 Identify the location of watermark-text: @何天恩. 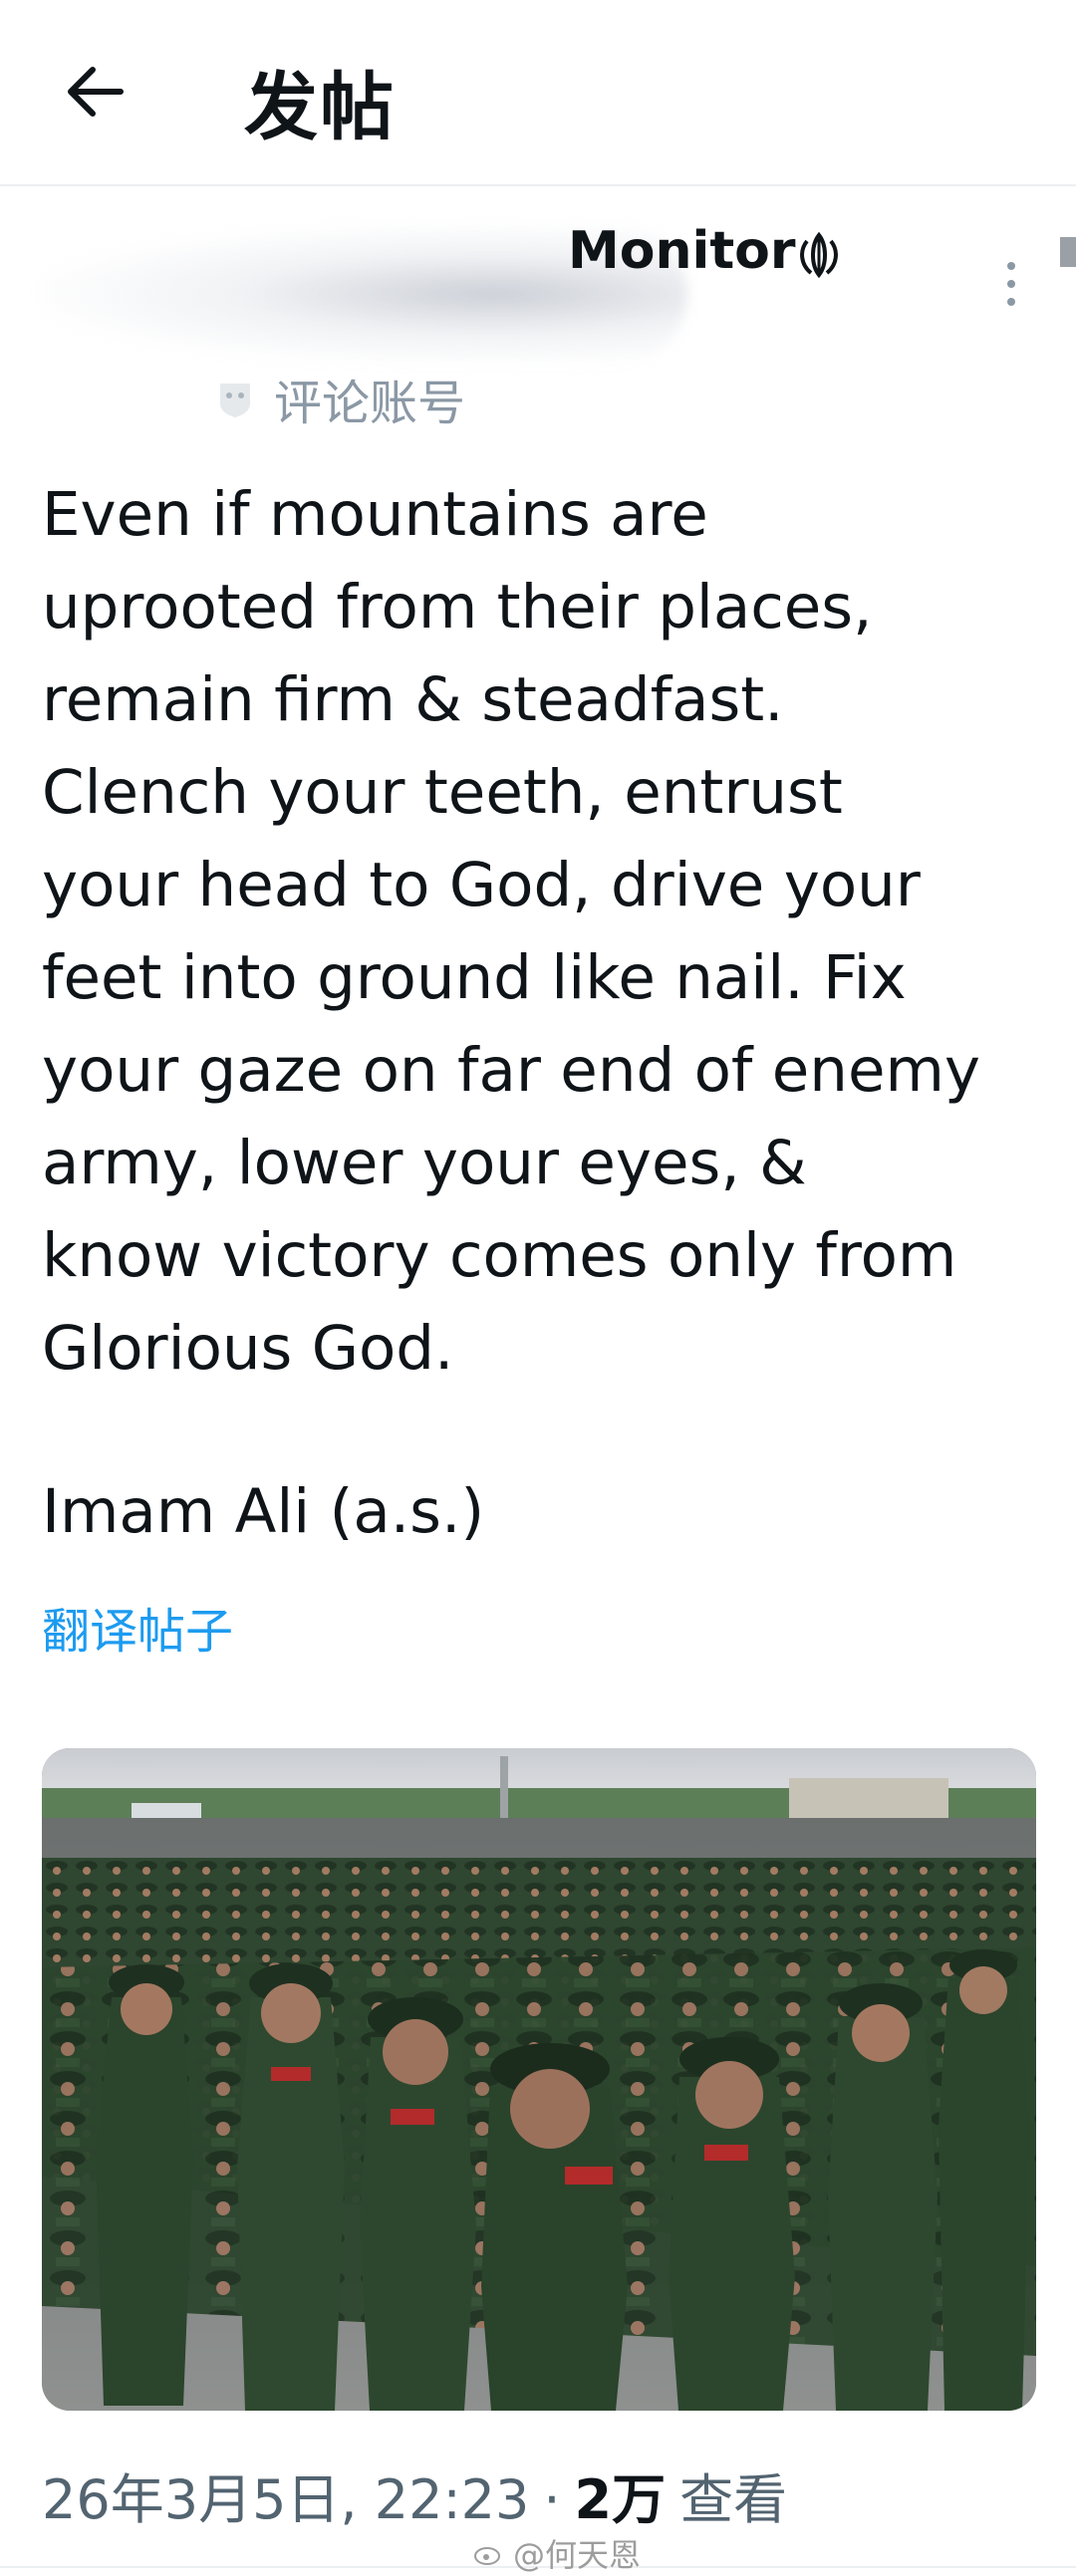
(577, 2555).